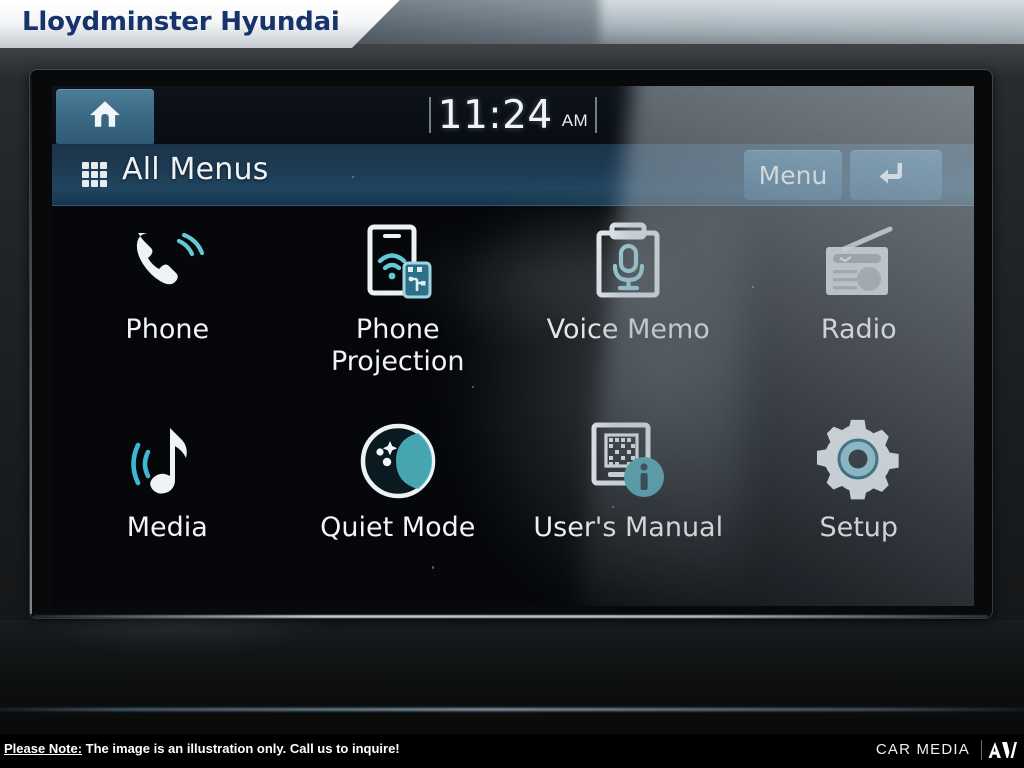 The width and height of the screenshot is (1024, 768). What do you see at coordinates (495, 115) in the screenshot?
I see `clock-time: 11:24` at bounding box center [495, 115].